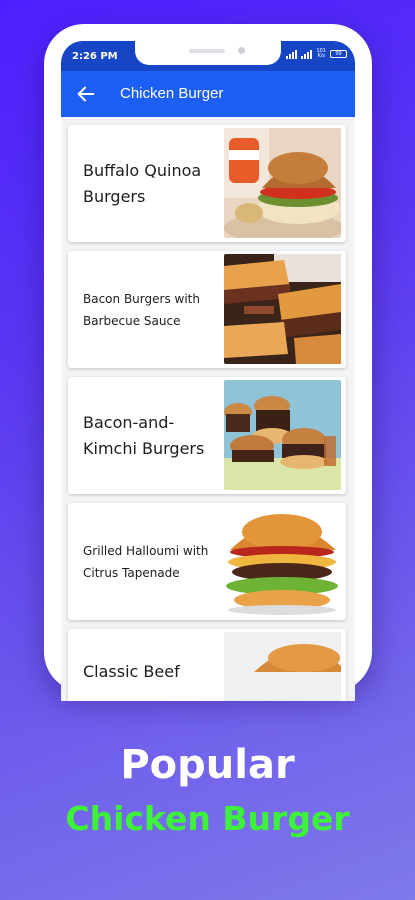  I want to click on recipe-title: Grilled Halloumi with Citrus Tapenade, so click(146, 561).